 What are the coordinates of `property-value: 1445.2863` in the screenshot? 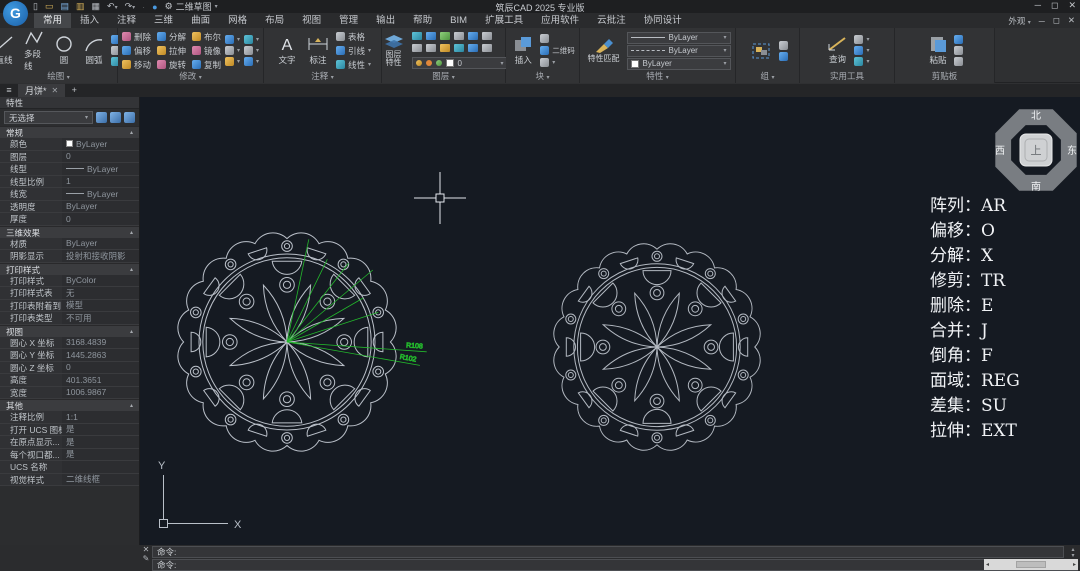 It's located at (100, 355).